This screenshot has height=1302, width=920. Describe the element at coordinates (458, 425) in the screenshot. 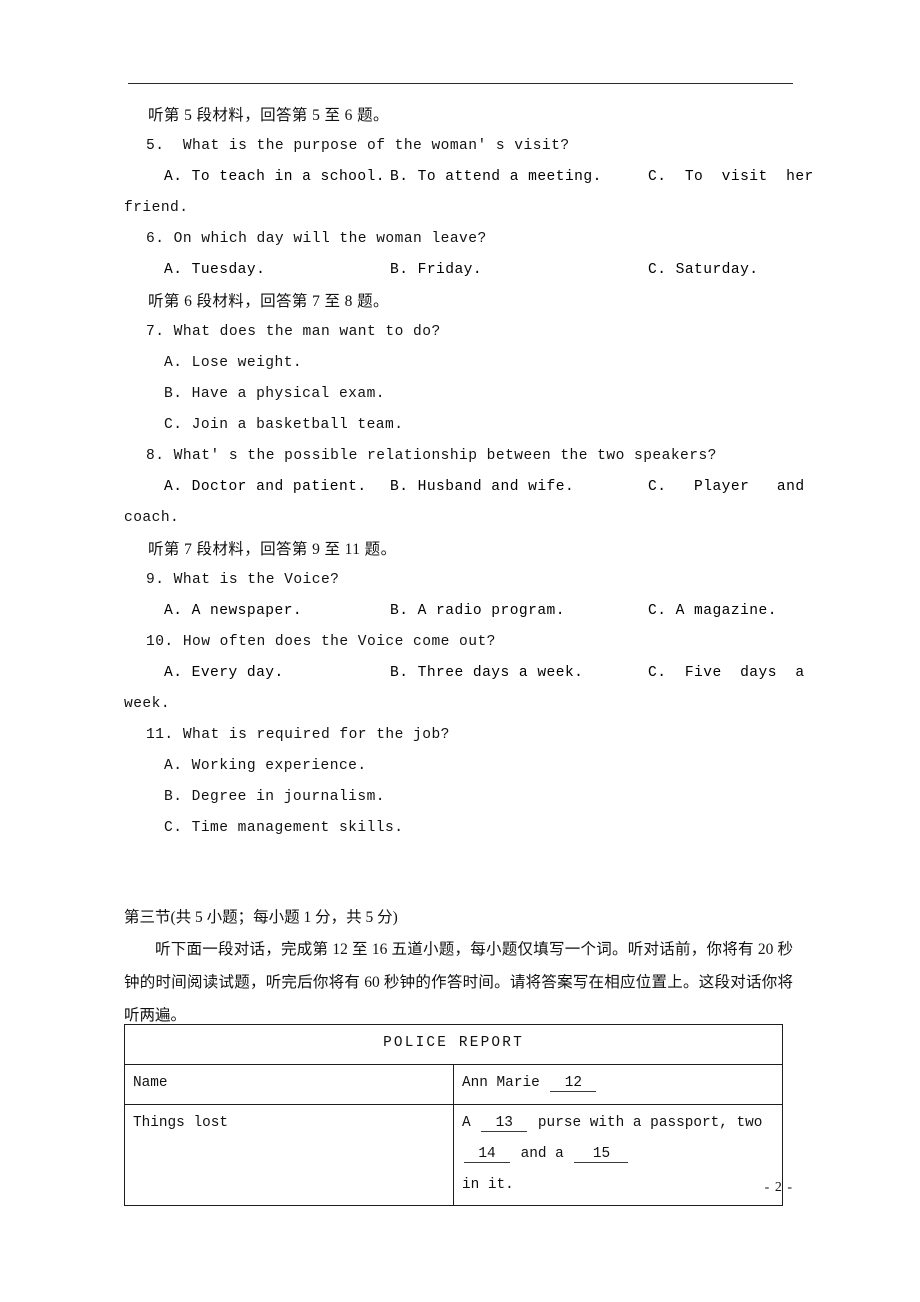

I see `question-7-option-c: C. Join a basketball team.` at that location.